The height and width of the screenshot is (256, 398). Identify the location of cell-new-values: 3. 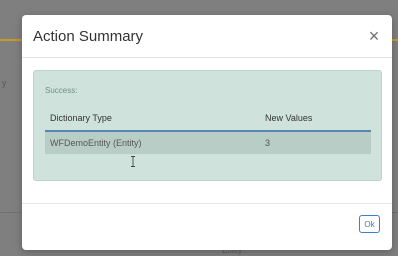
(318, 142).